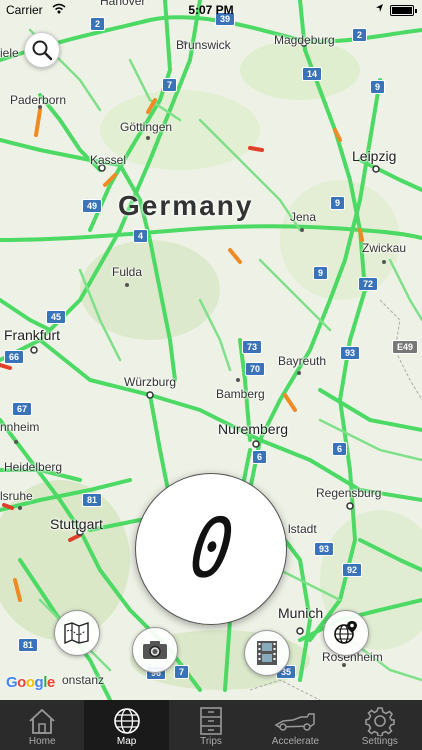  I want to click on film-strip-icon, so click(267, 653).